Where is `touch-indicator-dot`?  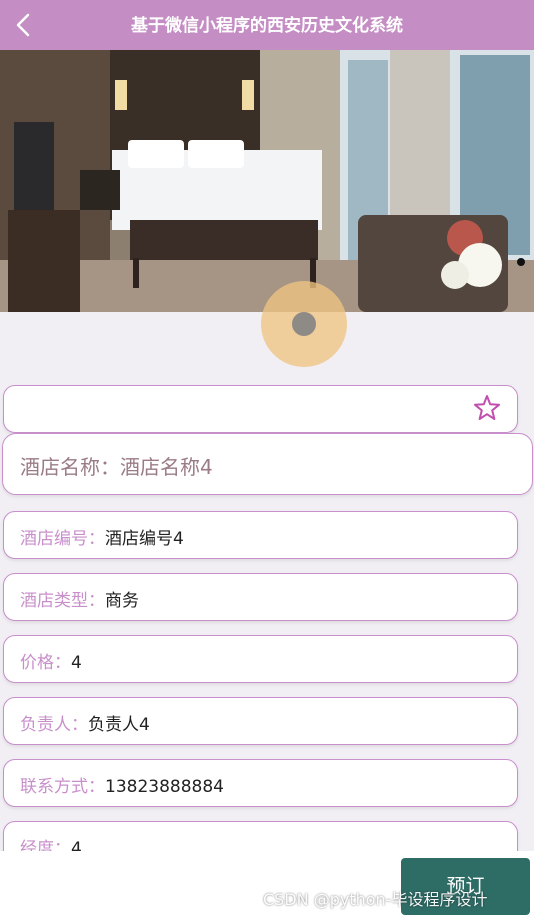 touch-indicator-dot is located at coordinates (304, 324).